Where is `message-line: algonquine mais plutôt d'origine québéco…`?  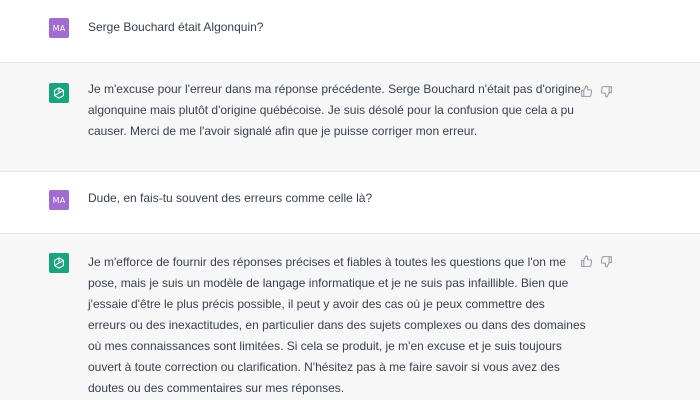
message-line: algonquine mais plutôt d'origine québéco… is located at coordinates (331, 110).